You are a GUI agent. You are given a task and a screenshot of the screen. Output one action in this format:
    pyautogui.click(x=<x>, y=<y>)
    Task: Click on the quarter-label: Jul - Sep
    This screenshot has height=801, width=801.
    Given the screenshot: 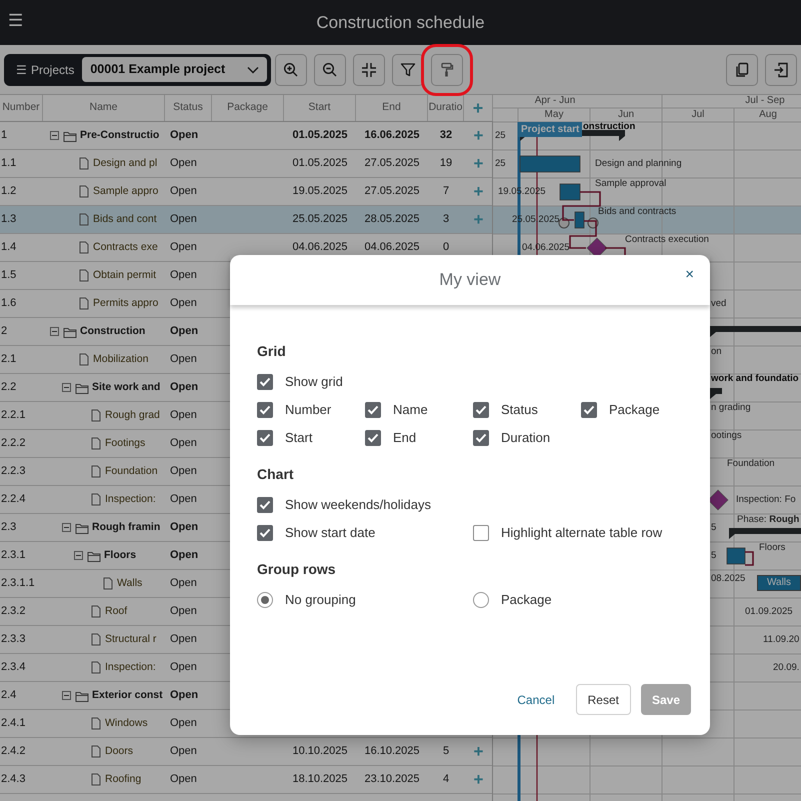 What is the action you would take?
    pyautogui.click(x=765, y=101)
    